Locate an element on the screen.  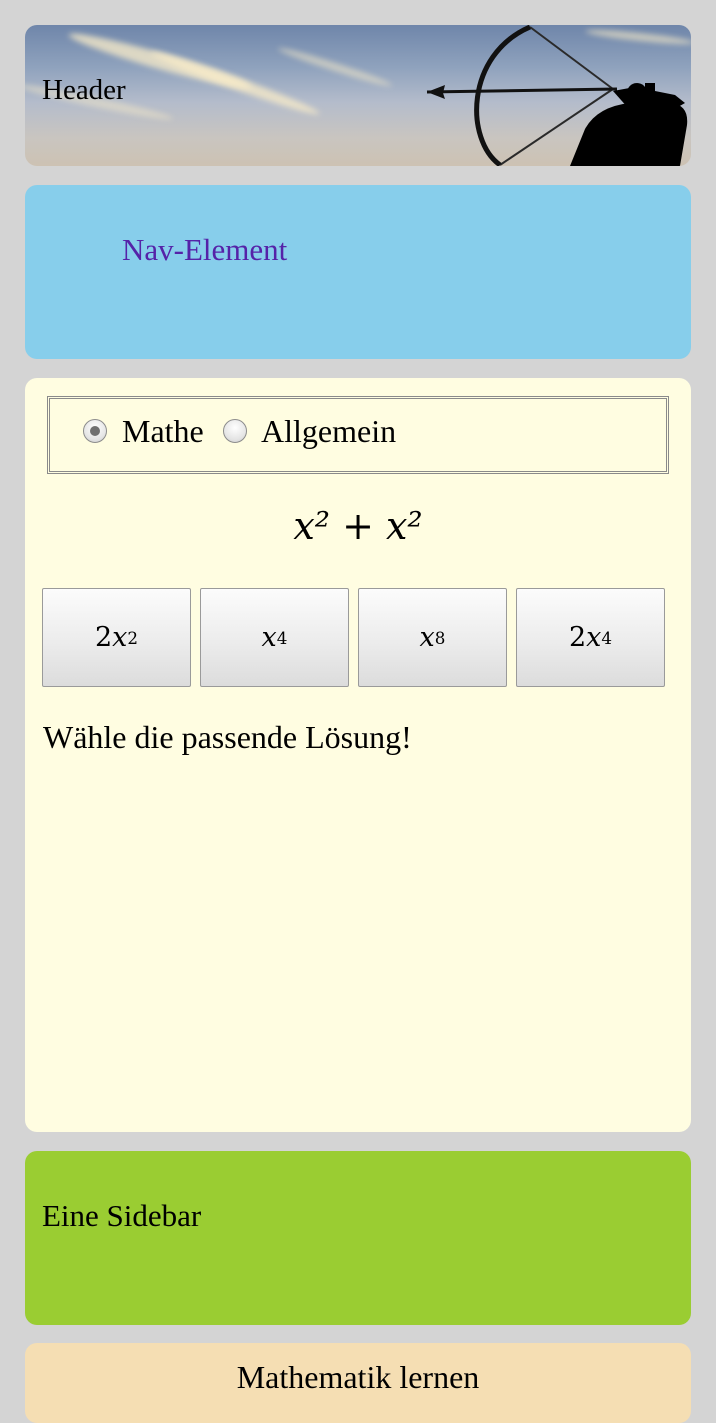
radio-allgemein-label: Allgemein is located at coordinates (328, 431).